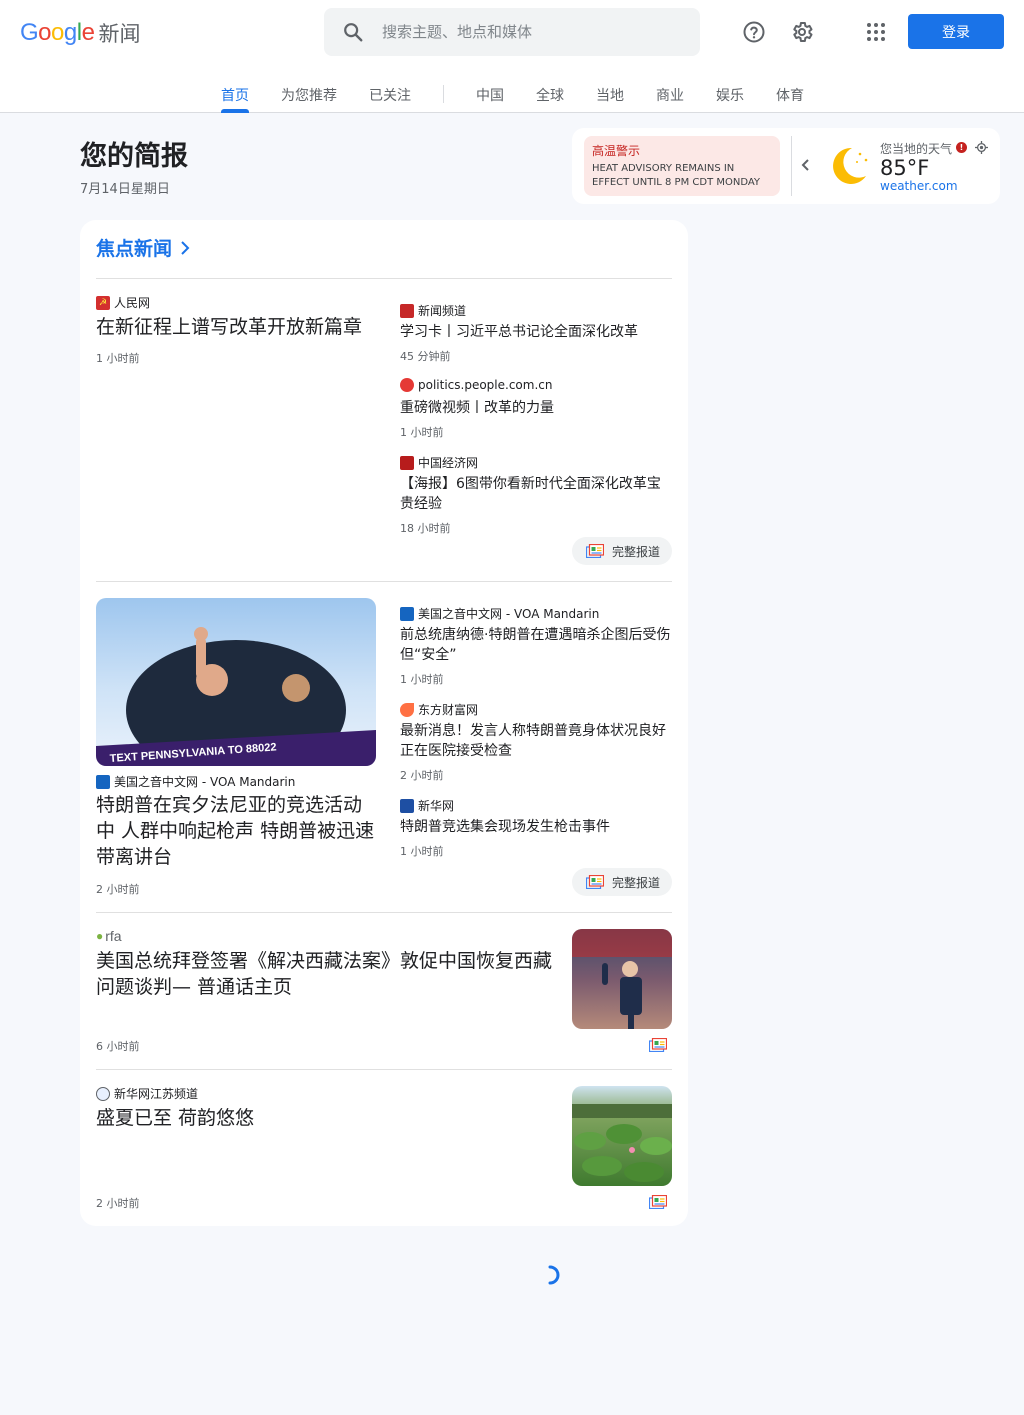  I want to click on lotus-photo-image, so click(622, 1136).